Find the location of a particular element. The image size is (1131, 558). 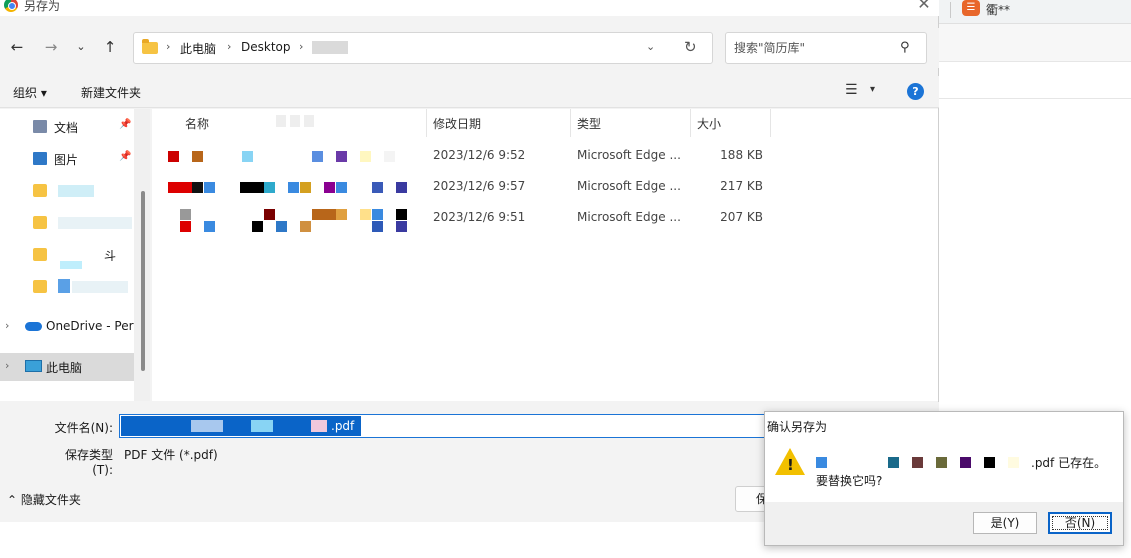

search-input is located at coordinates (814, 48).